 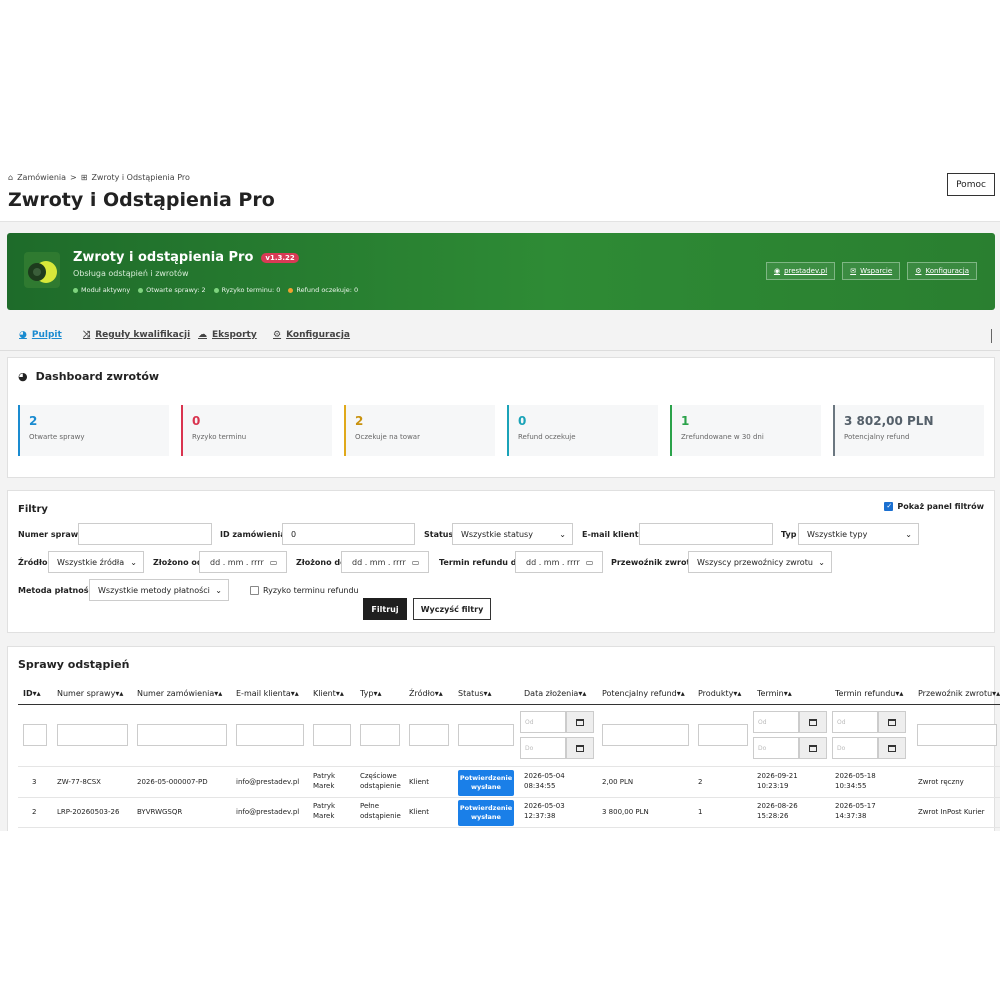 I want to click on show-filter-panel-toggle: Pokaż panel filtrów, so click(x=934, y=506).